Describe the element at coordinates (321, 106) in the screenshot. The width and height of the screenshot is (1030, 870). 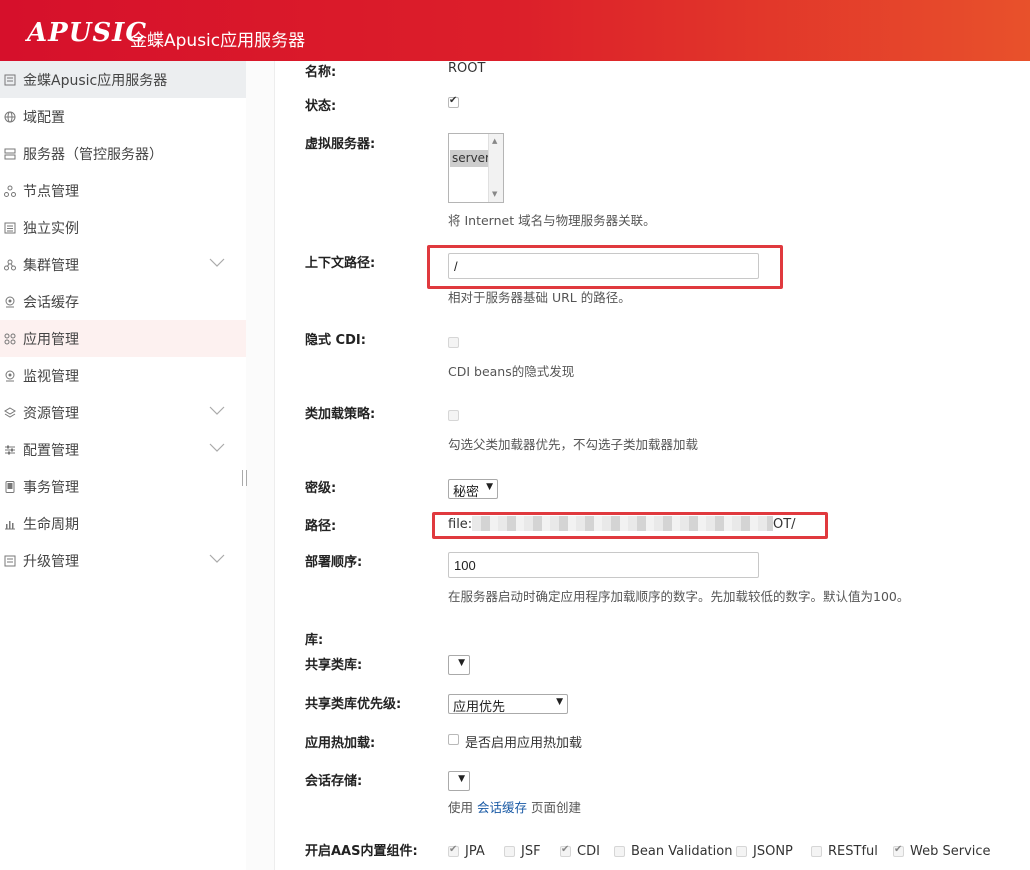
I see `status-label: 状态:` at that location.